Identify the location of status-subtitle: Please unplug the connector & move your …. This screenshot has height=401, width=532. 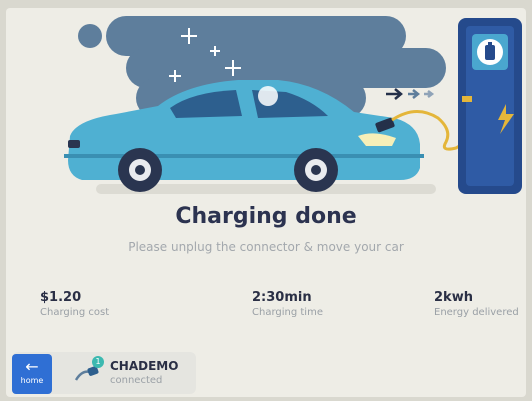
(266, 247).